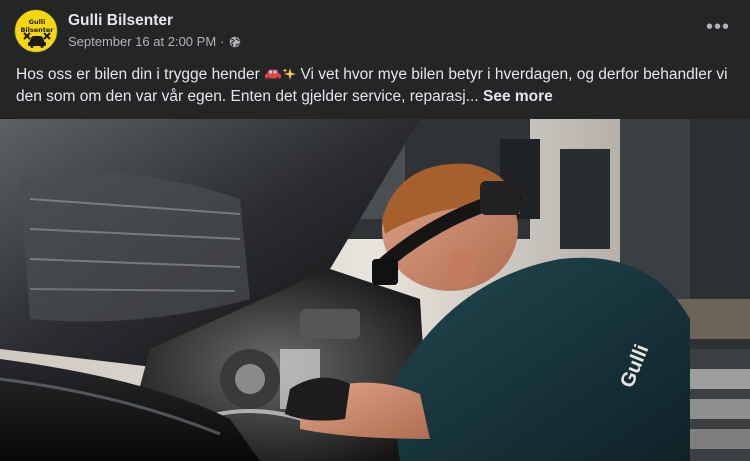  What do you see at coordinates (140, 74) in the screenshot?
I see `caption-text-part1: Hos oss er bilen din i trygge hender` at bounding box center [140, 74].